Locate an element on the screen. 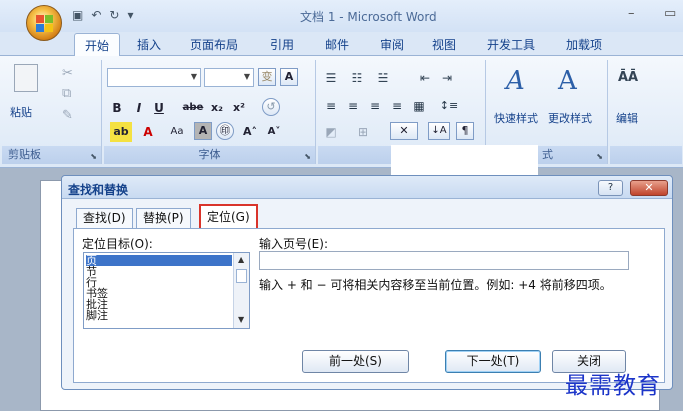  clipboard-group: 粘贴 ✂ ⧉ ✎ 剪贴板 ⬊ is located at coordinates (52, 112).